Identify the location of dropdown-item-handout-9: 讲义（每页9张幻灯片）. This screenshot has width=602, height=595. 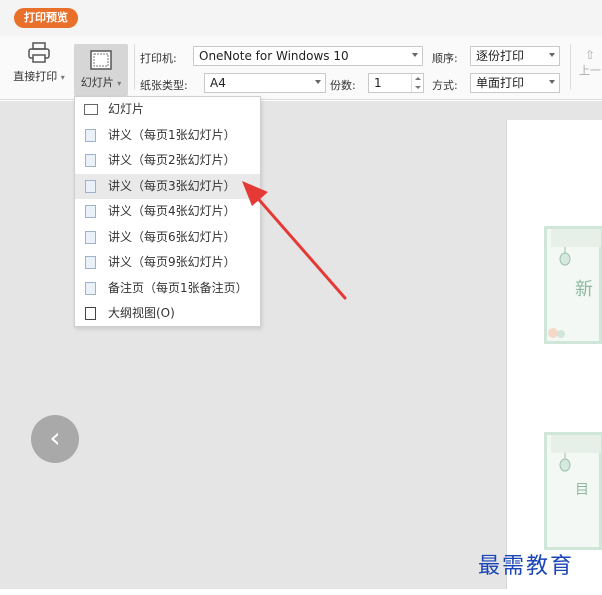
(167, 263).